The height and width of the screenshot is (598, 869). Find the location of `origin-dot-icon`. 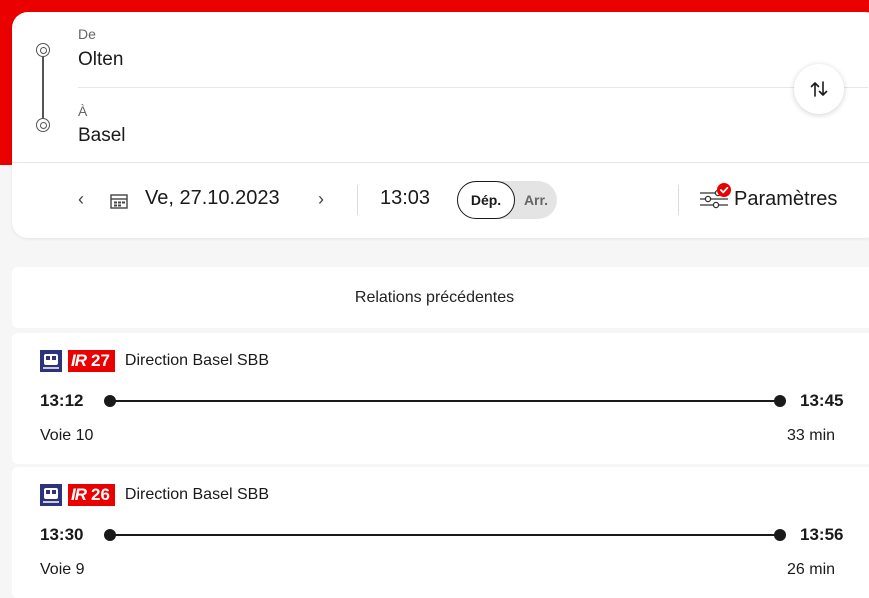

origin-dot-icon is located at coordinates (43, 50).